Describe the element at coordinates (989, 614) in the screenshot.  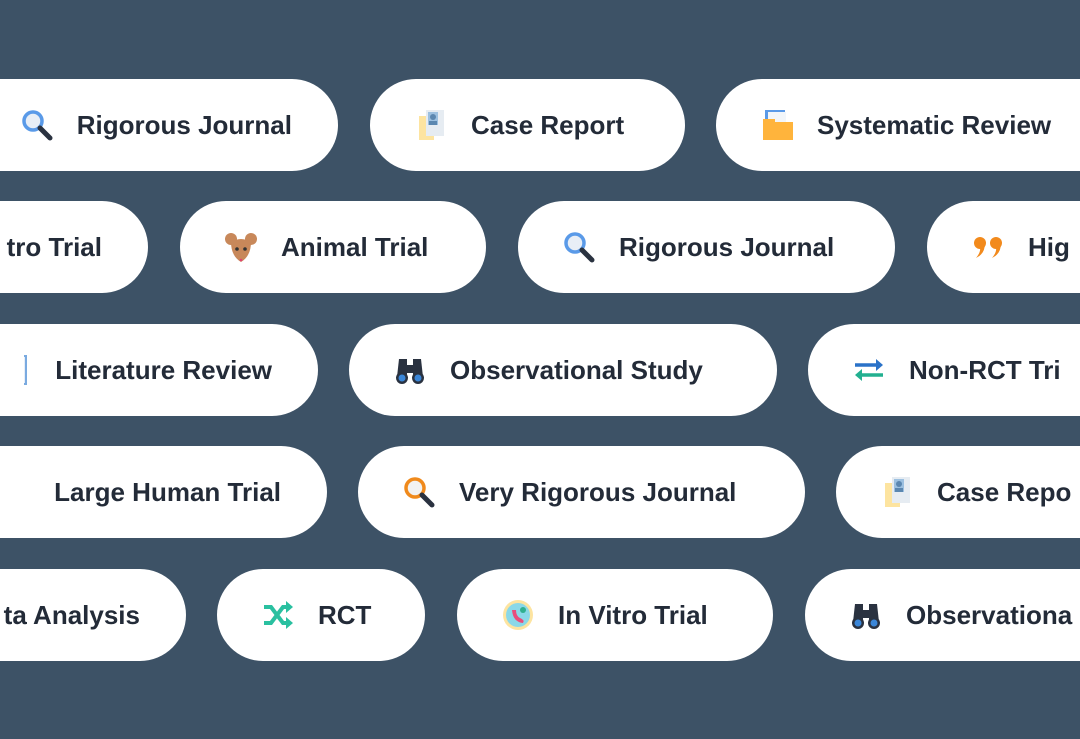
I see `tag-label: Observationa` at that location.